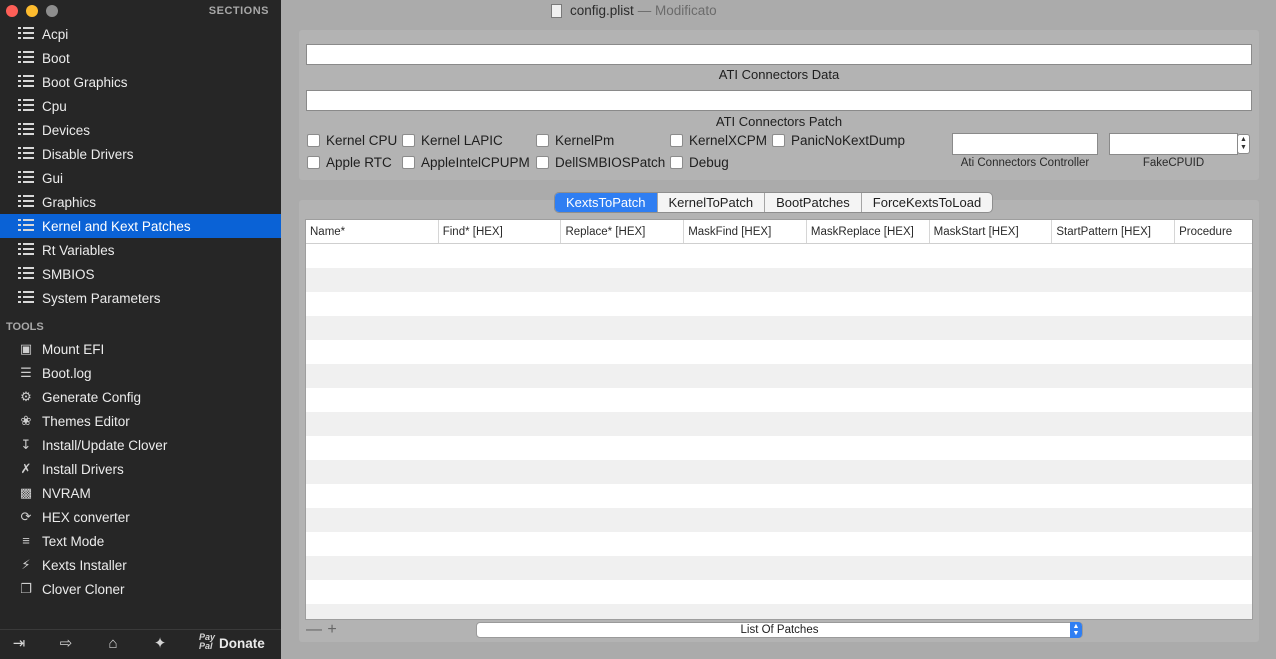 The width and height of the screenshot is (1276, 659). Describe the element at coordinates (140, 349) in the screenshot. I see `tool-mount-efi: ▣ Mount EFI` at that location.